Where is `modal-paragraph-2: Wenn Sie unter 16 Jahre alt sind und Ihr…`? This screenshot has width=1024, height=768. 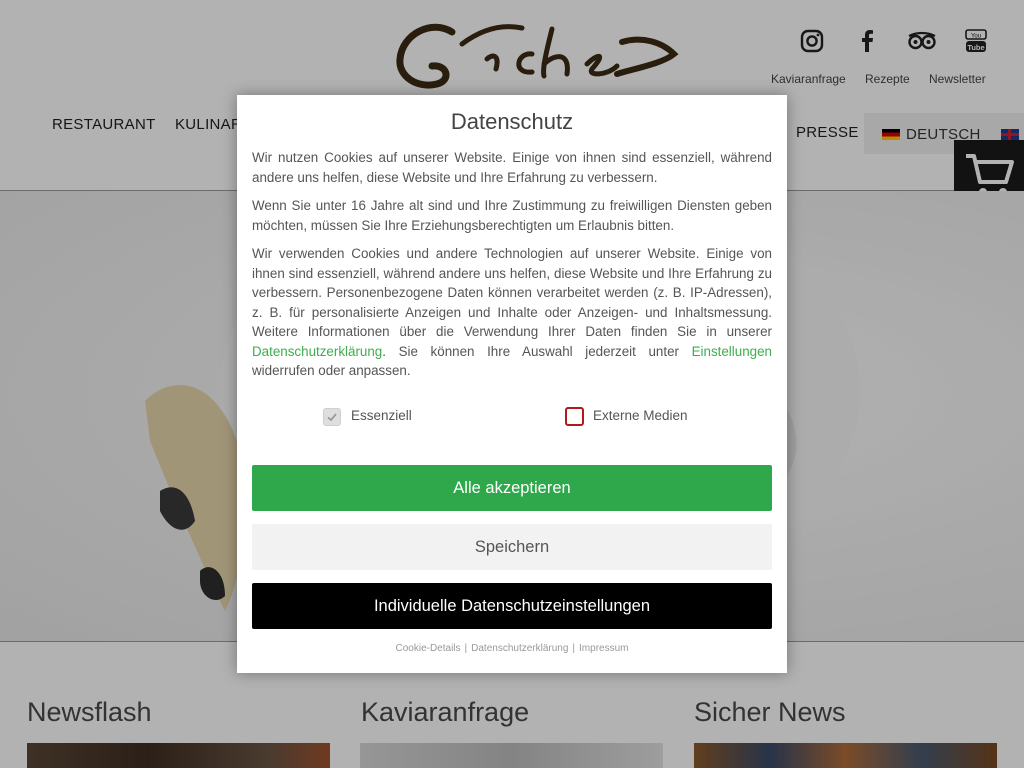
modal-paragraph-2: Wenn Sie unter 16 Jahre alt sind und Ihr… is located at coordinates (512, 215).